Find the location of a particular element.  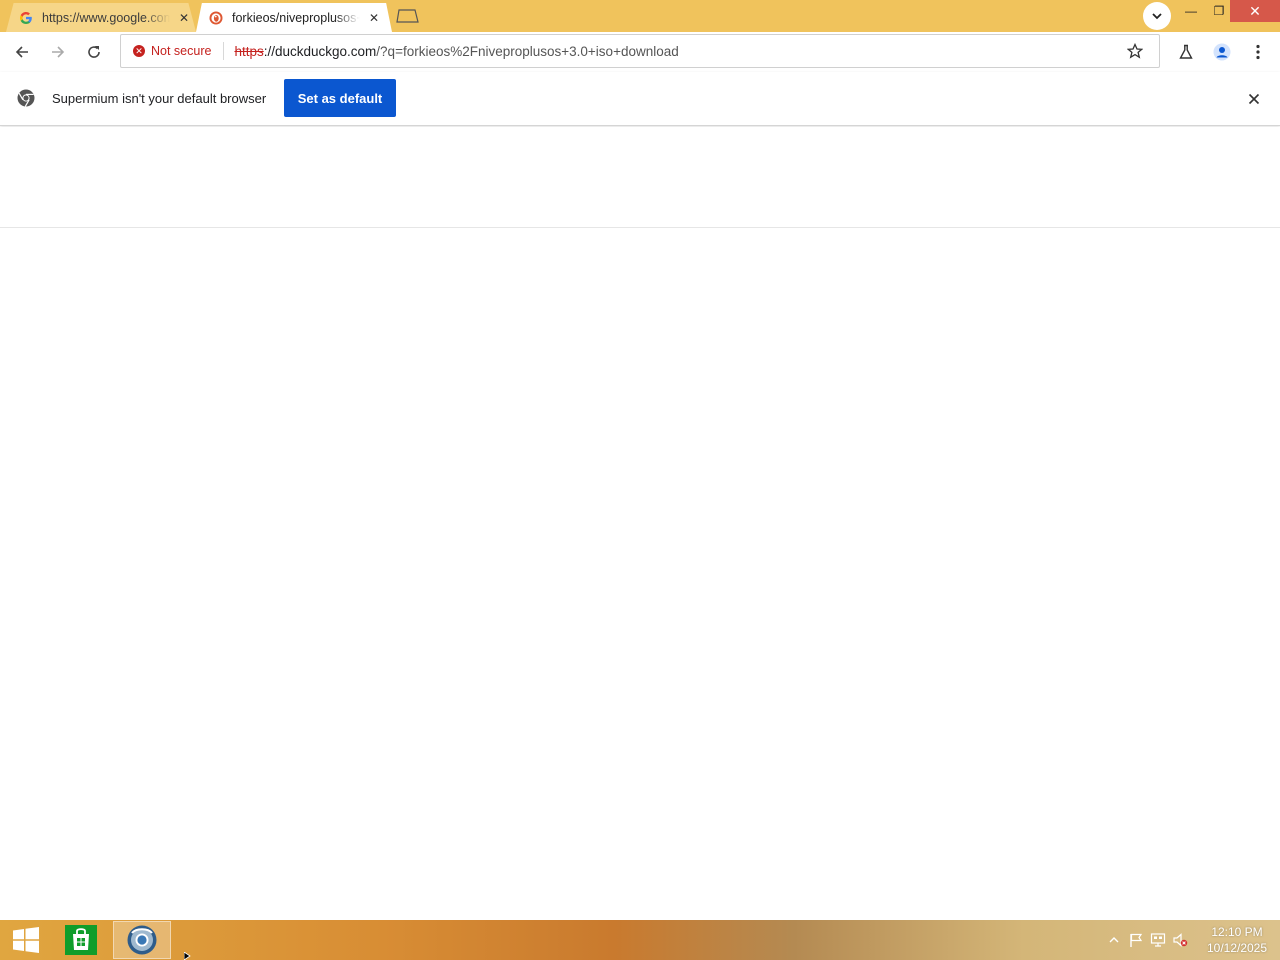

new-tab-icon is located at coordinates (407, 16).